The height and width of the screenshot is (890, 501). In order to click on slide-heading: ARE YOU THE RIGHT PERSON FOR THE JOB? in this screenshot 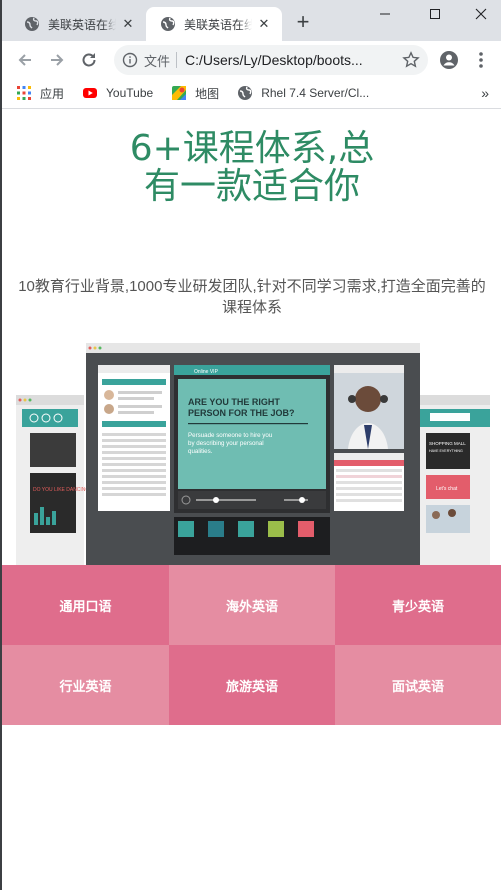, I will do `click(241, 407)`.